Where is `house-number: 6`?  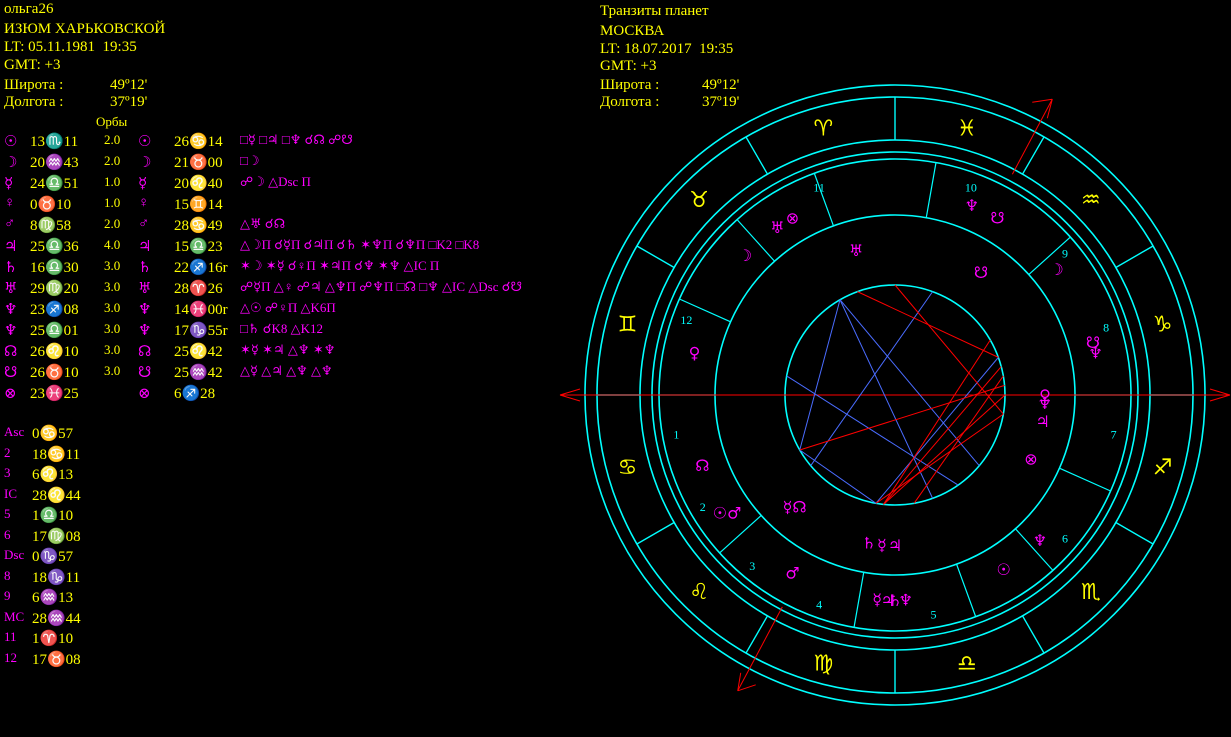 house-number: 6 is located at coordinates (1065, 539).